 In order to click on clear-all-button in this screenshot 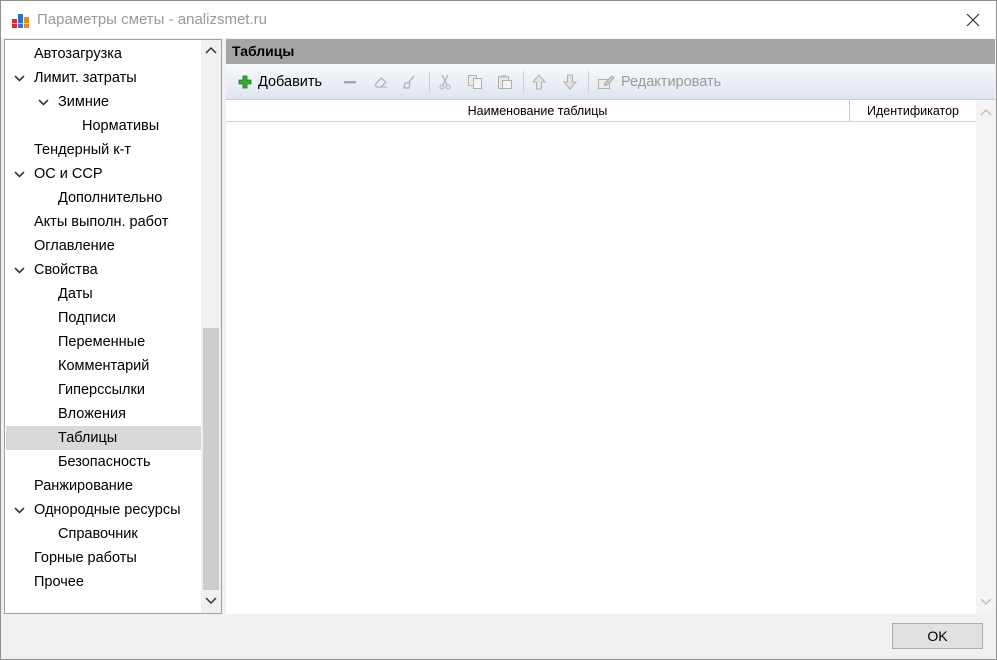, I will do `click(410, 82)`.